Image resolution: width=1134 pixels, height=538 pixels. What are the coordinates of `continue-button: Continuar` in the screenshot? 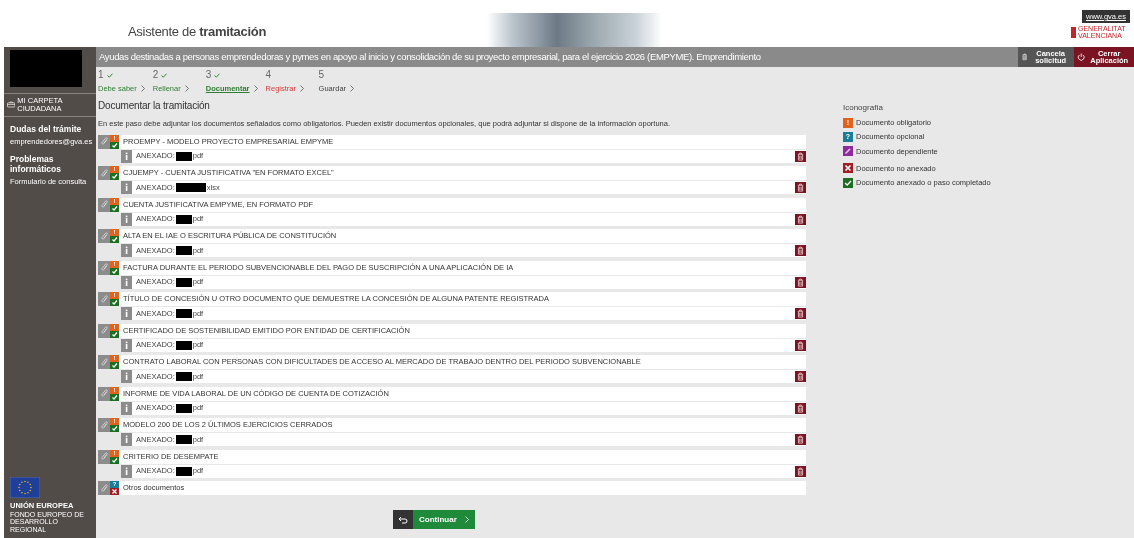 It's located at (434, 519).